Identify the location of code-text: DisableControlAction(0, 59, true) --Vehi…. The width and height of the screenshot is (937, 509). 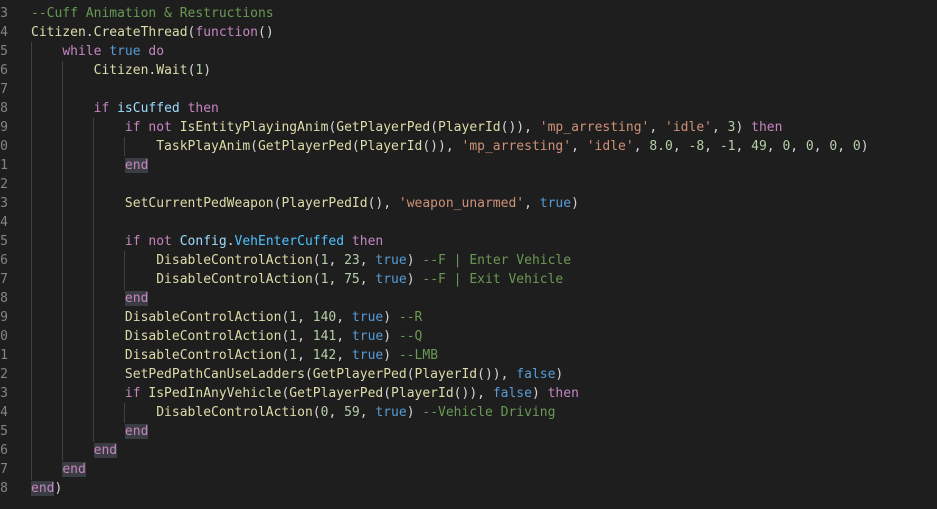
(293, 412).